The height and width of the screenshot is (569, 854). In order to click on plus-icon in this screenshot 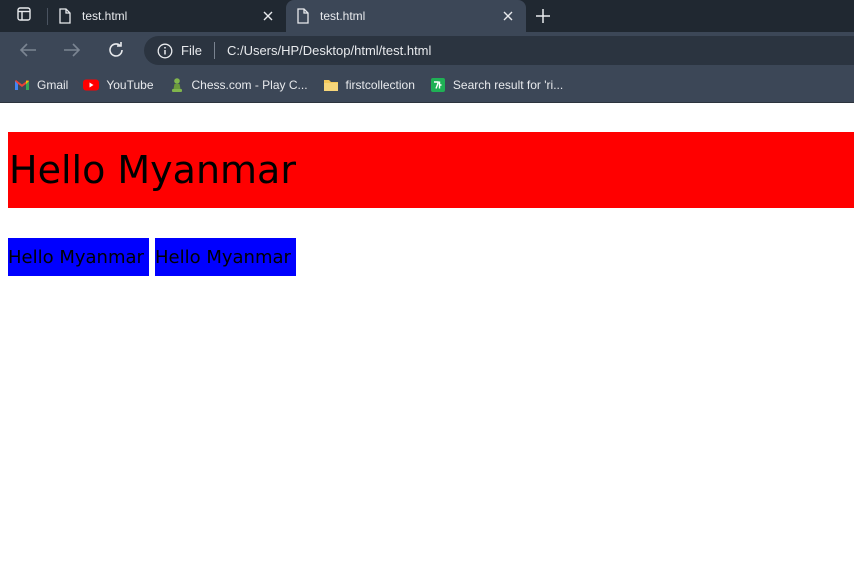, I will do `click(543, 16)`.